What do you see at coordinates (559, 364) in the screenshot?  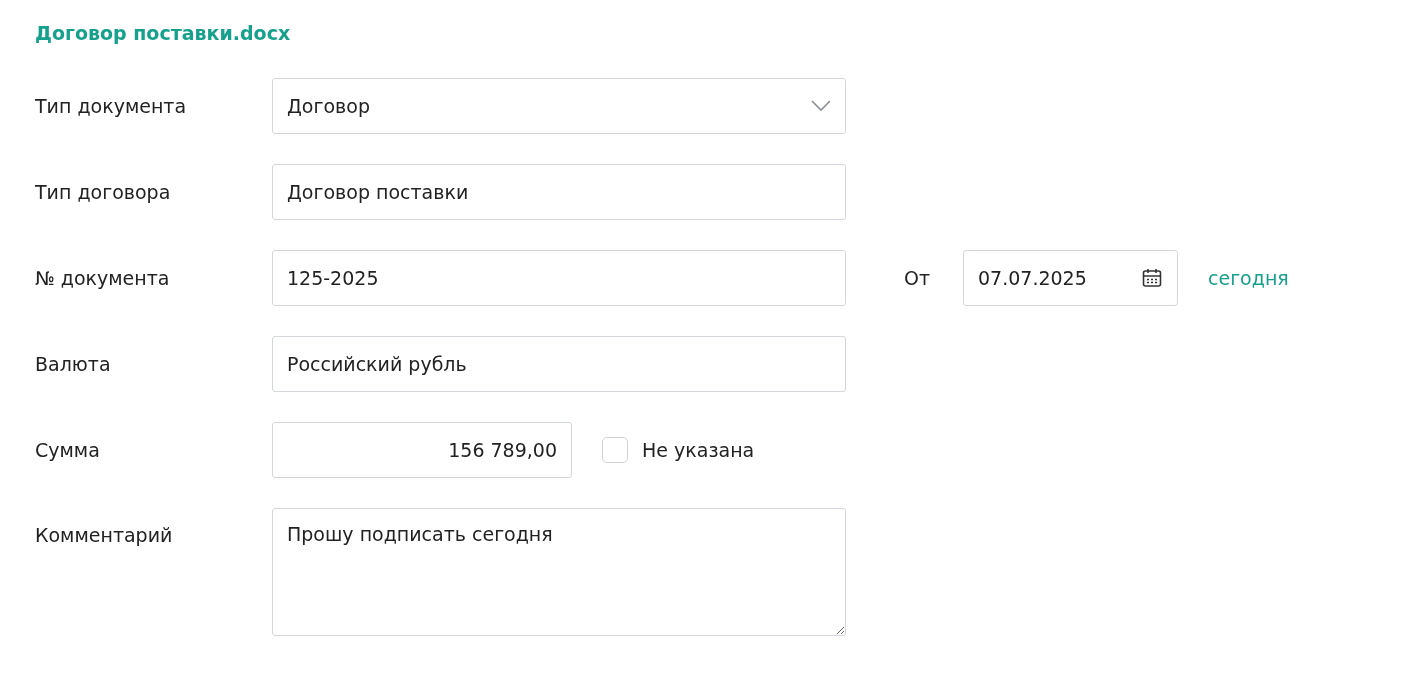 I see `input-field: Российский рубль` at bounding box center [559, 364].